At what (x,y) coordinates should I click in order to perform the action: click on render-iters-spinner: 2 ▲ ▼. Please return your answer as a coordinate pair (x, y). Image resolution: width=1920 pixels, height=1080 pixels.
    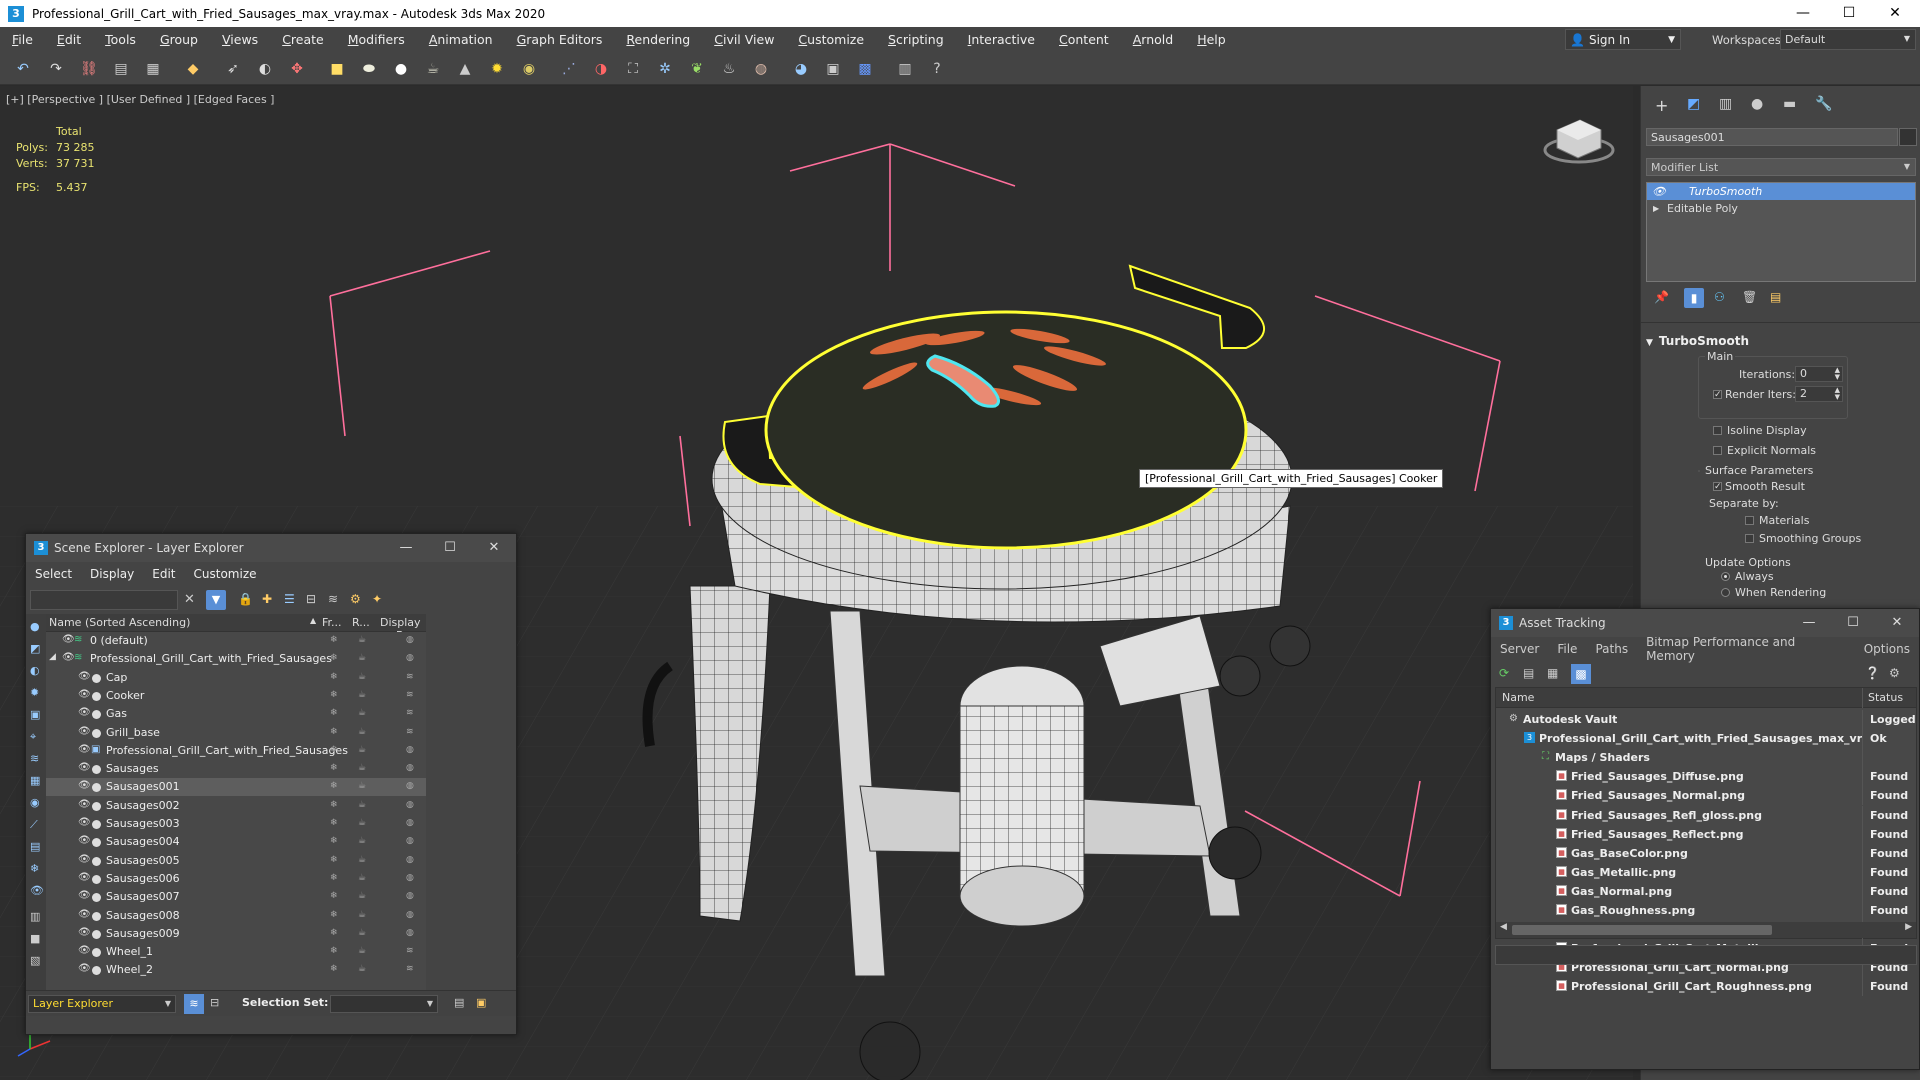
    Looking at the image, I should click on (1819, 394).